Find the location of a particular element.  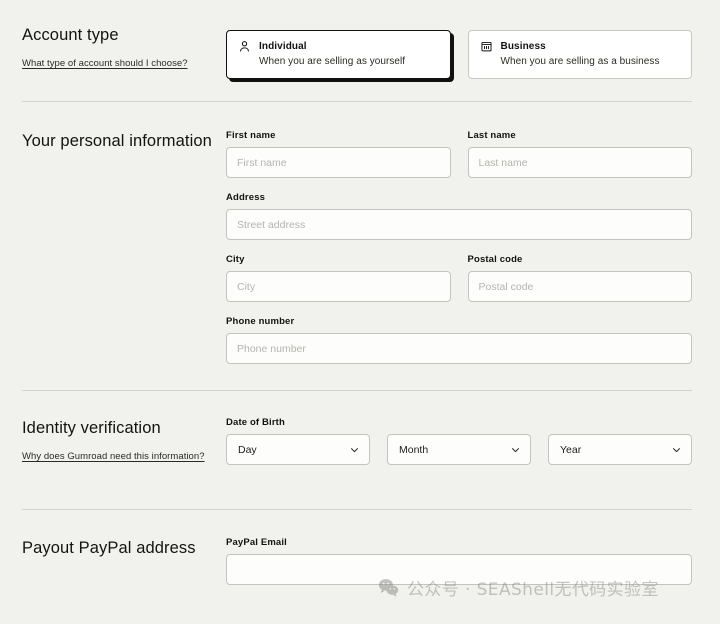

account-type-individual-description: When you are selling as yourself is located at coordinates (332, 61).